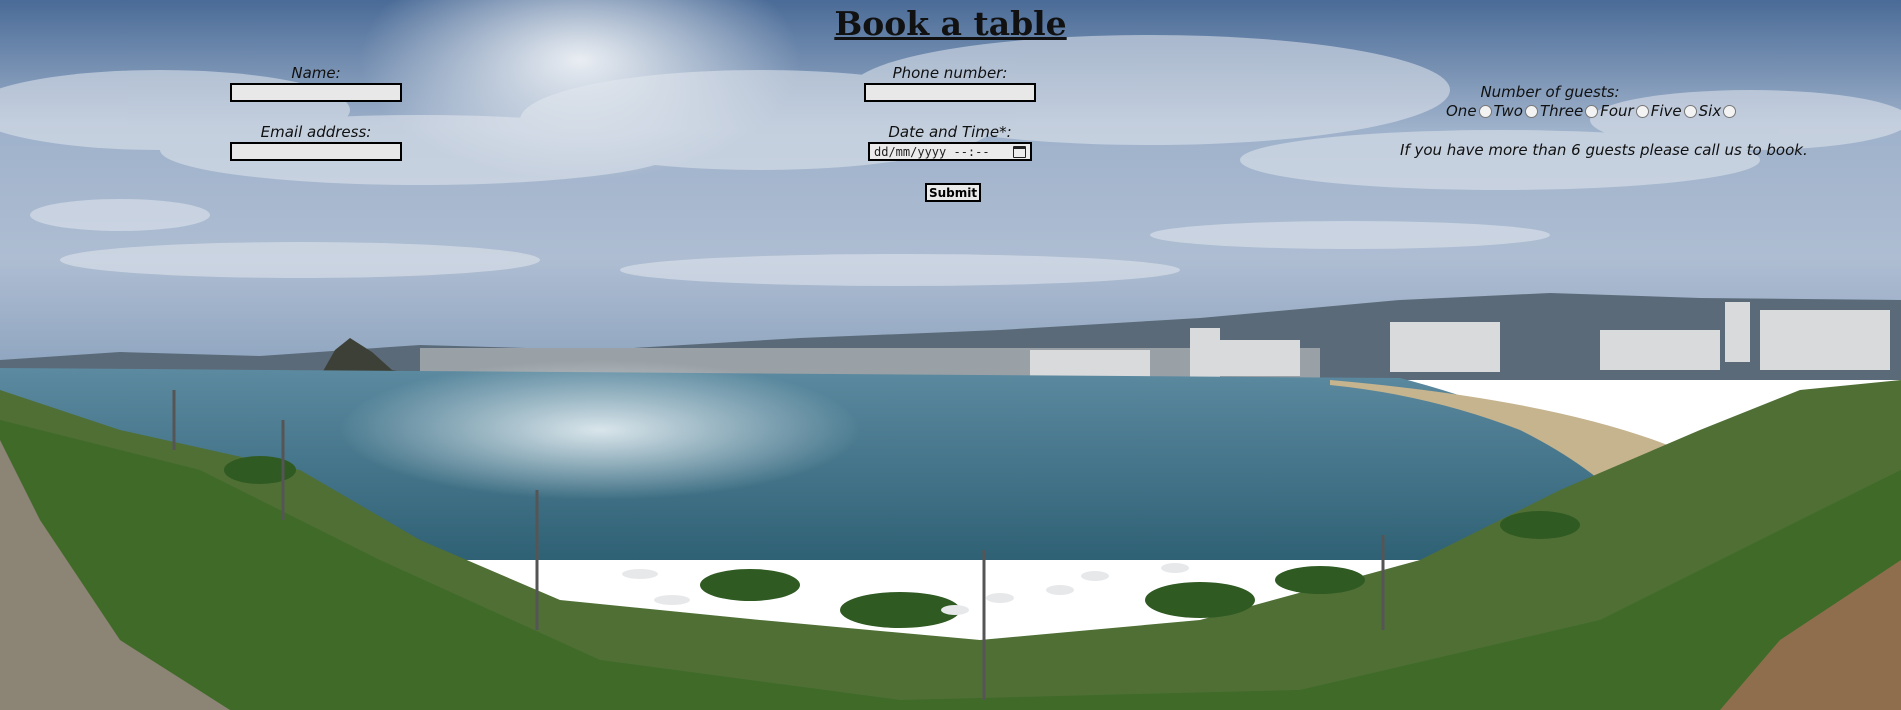  What do you see at coordinates (1617, 111) in the screenshot?
I see `guest-option-label: Four` at bounding box center [1617, 111].